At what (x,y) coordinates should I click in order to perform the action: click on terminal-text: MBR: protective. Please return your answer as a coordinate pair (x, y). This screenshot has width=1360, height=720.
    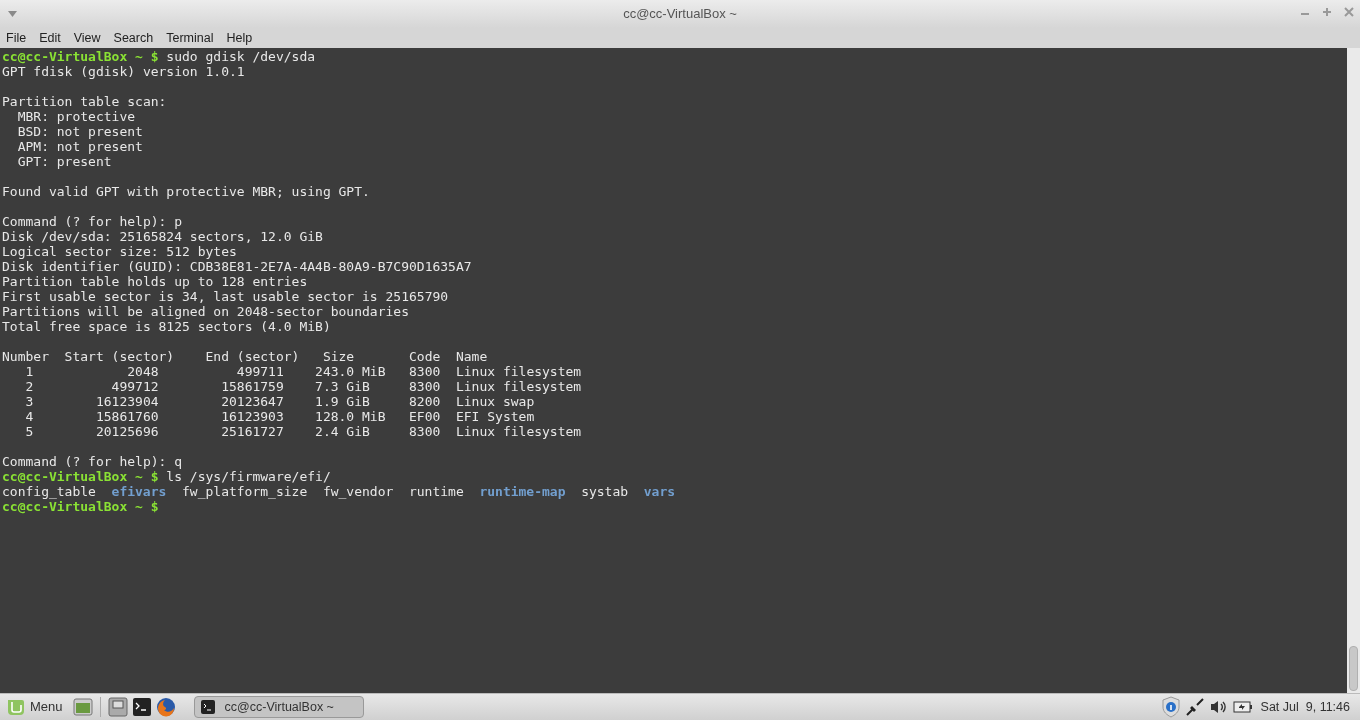
    Looking at the image, I should click on (76, 116).